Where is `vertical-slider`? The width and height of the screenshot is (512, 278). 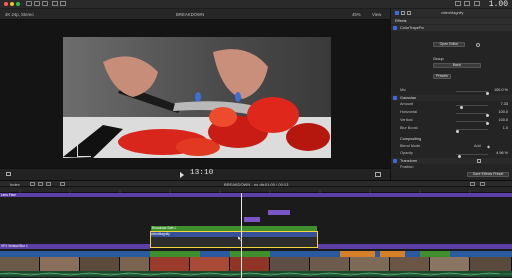 vertical-slider is located at coordinates (472, 123).